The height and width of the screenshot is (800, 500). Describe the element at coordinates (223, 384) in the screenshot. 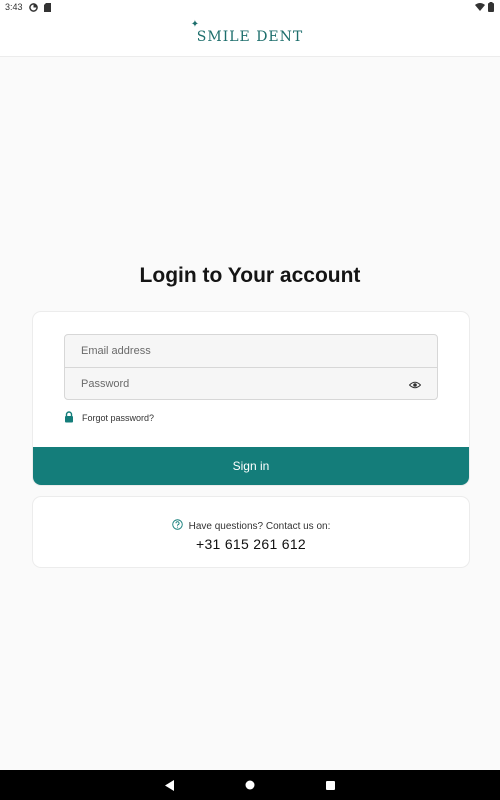

I see `password-field` at that location.